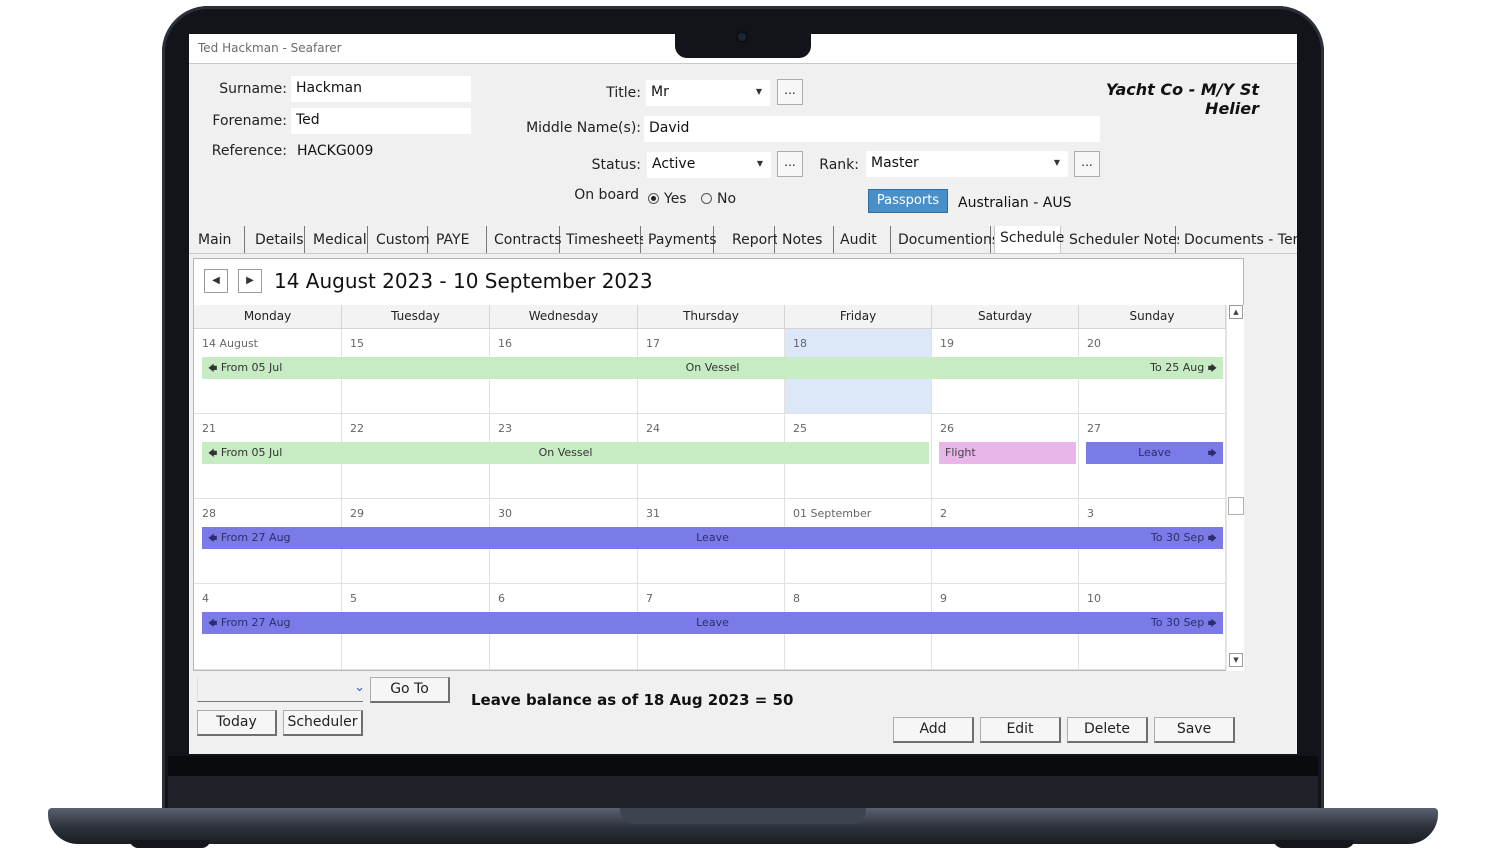 The image size is (1500, 866). I want to click on day-header: Tuesday, so click(416, 317).